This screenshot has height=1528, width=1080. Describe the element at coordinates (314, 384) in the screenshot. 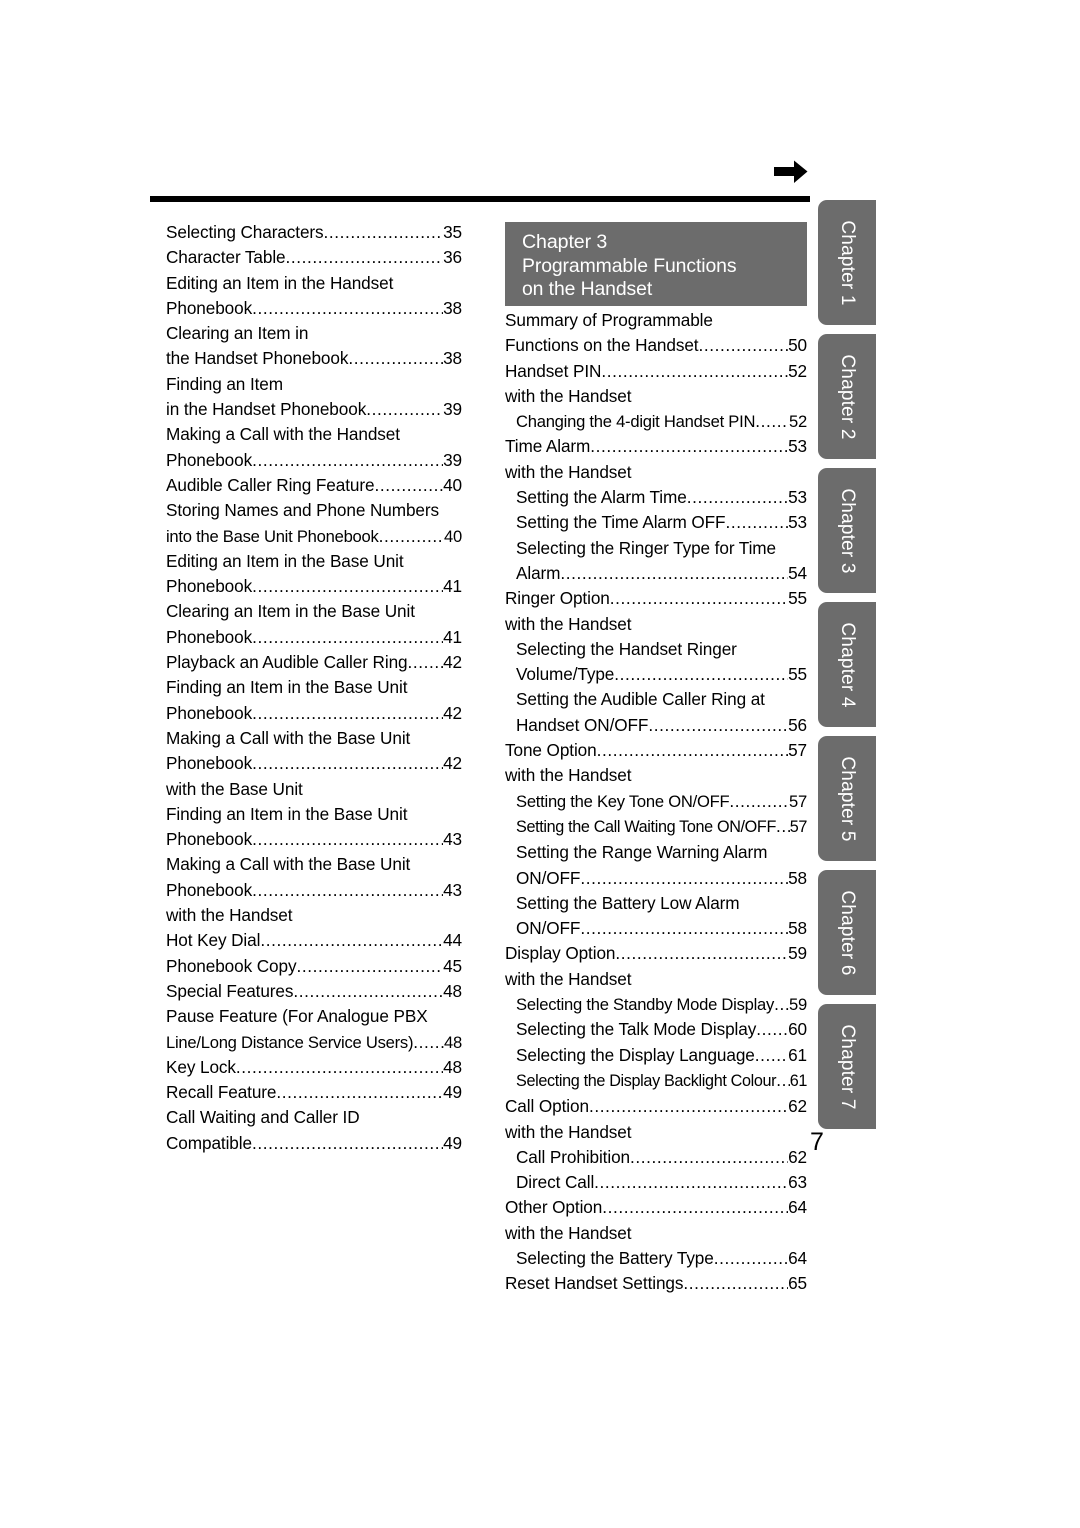

I see `toc-entry: Finding an Item` at that location.